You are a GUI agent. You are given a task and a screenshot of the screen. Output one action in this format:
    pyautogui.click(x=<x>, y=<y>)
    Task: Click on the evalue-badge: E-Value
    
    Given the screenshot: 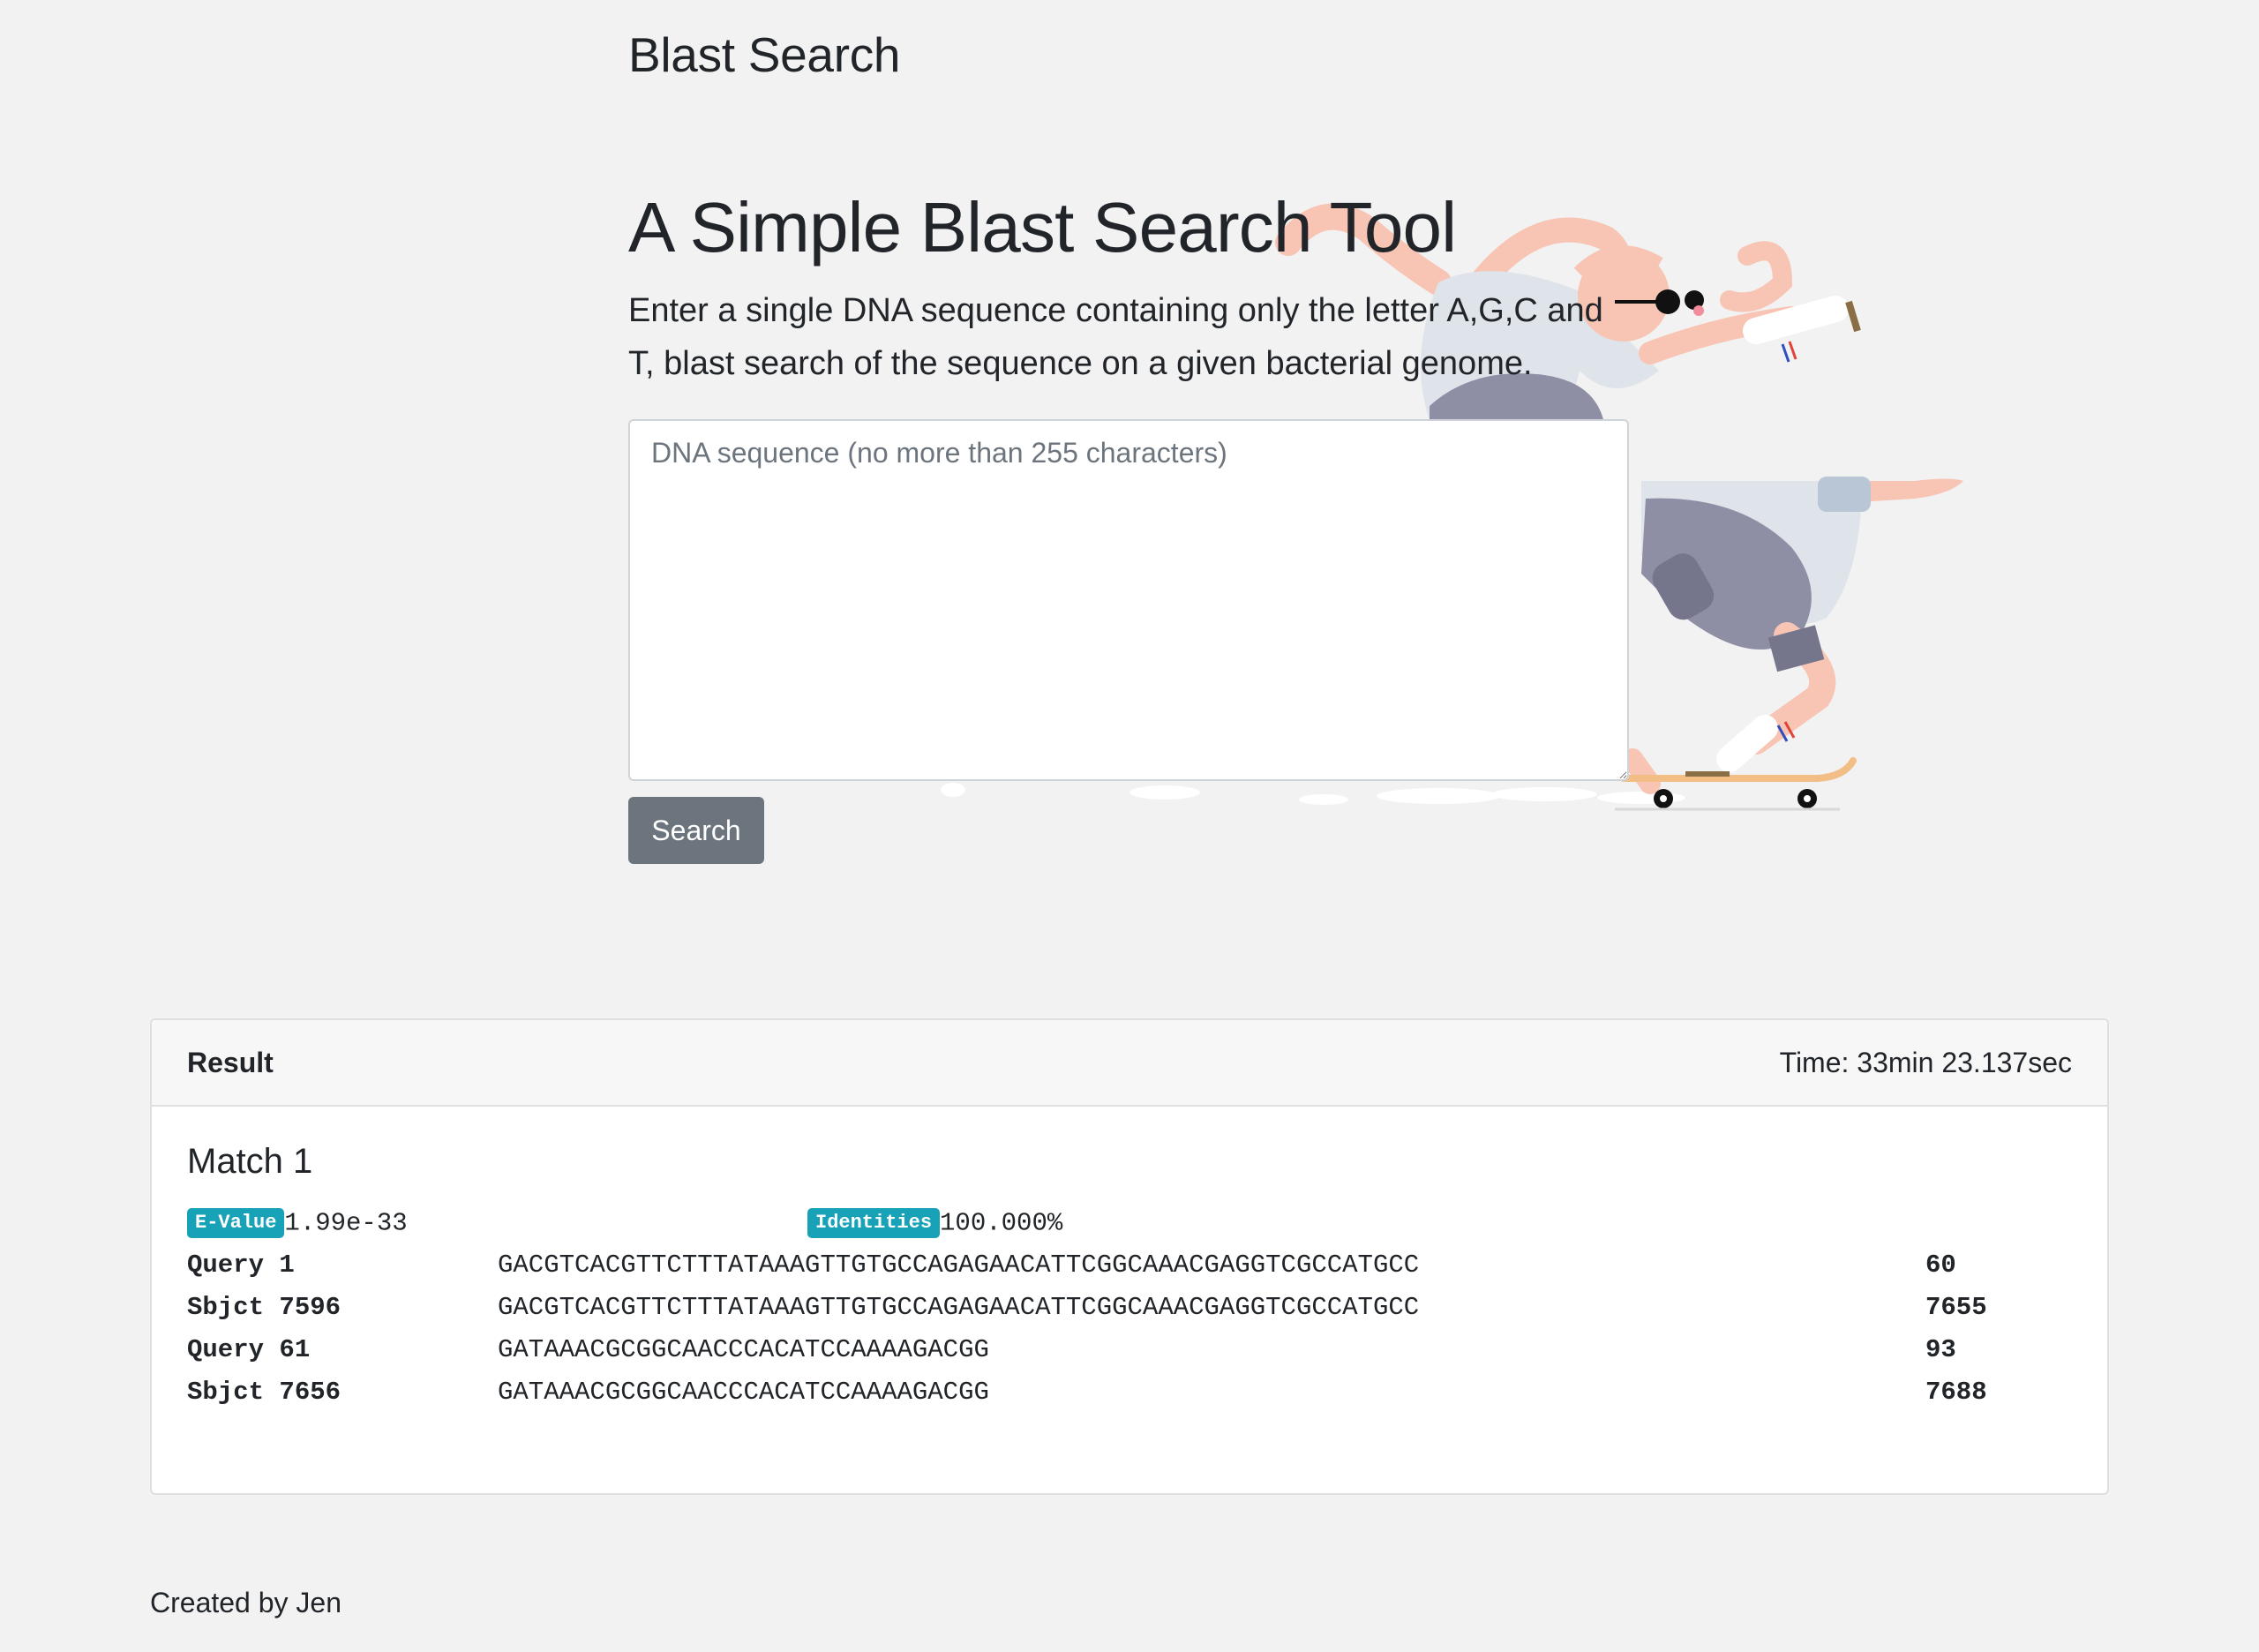 What is the action you would take?
    pyautogui.click(x=236, y=1223)
    